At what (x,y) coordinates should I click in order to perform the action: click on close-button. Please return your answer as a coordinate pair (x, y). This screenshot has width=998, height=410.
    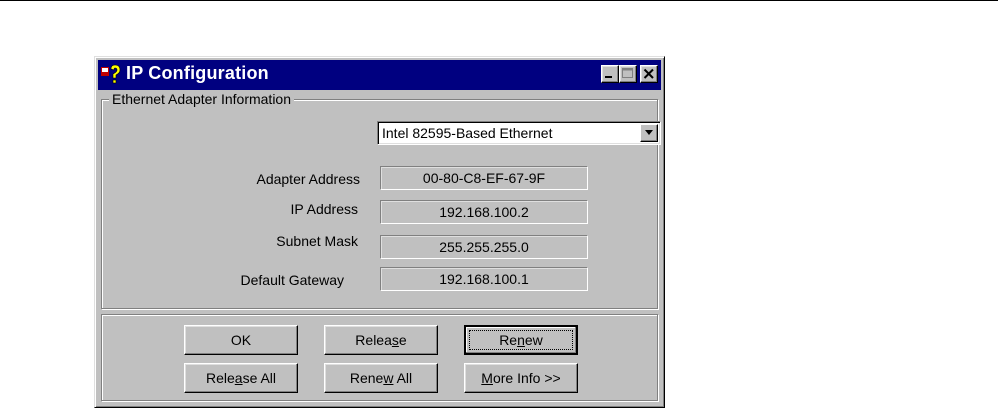
    Looking at the image, I should click on (649, 74).